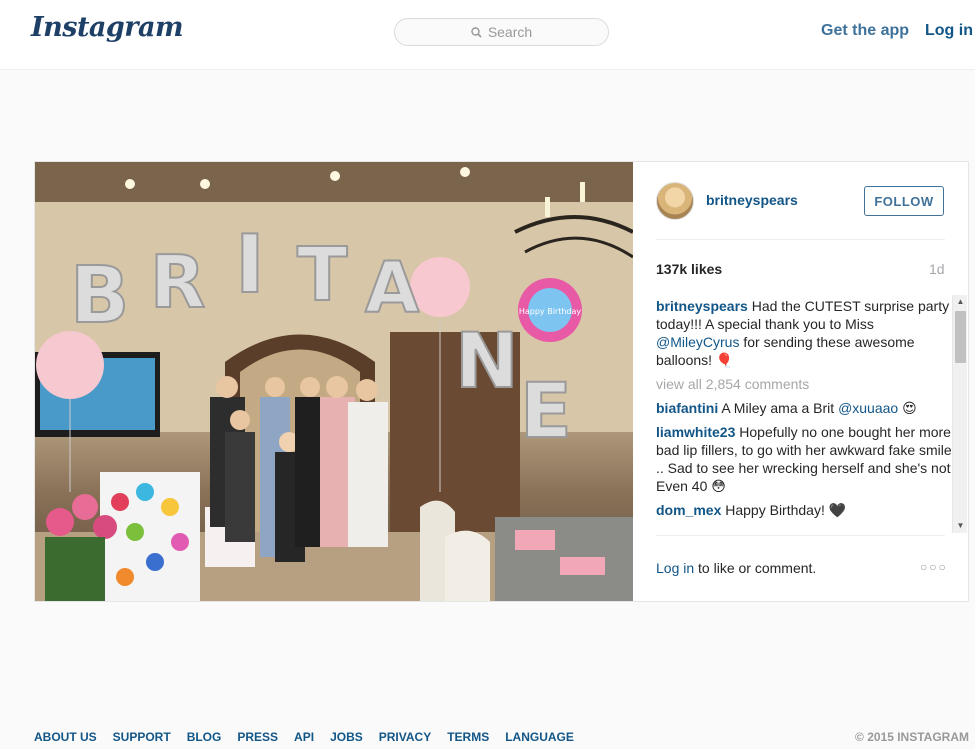 The width and height of the screenshot is (975, 749). Describe the element at coordinates (752, 200) in the screenshot. I see `post-author-username: britneyspears` at that location.